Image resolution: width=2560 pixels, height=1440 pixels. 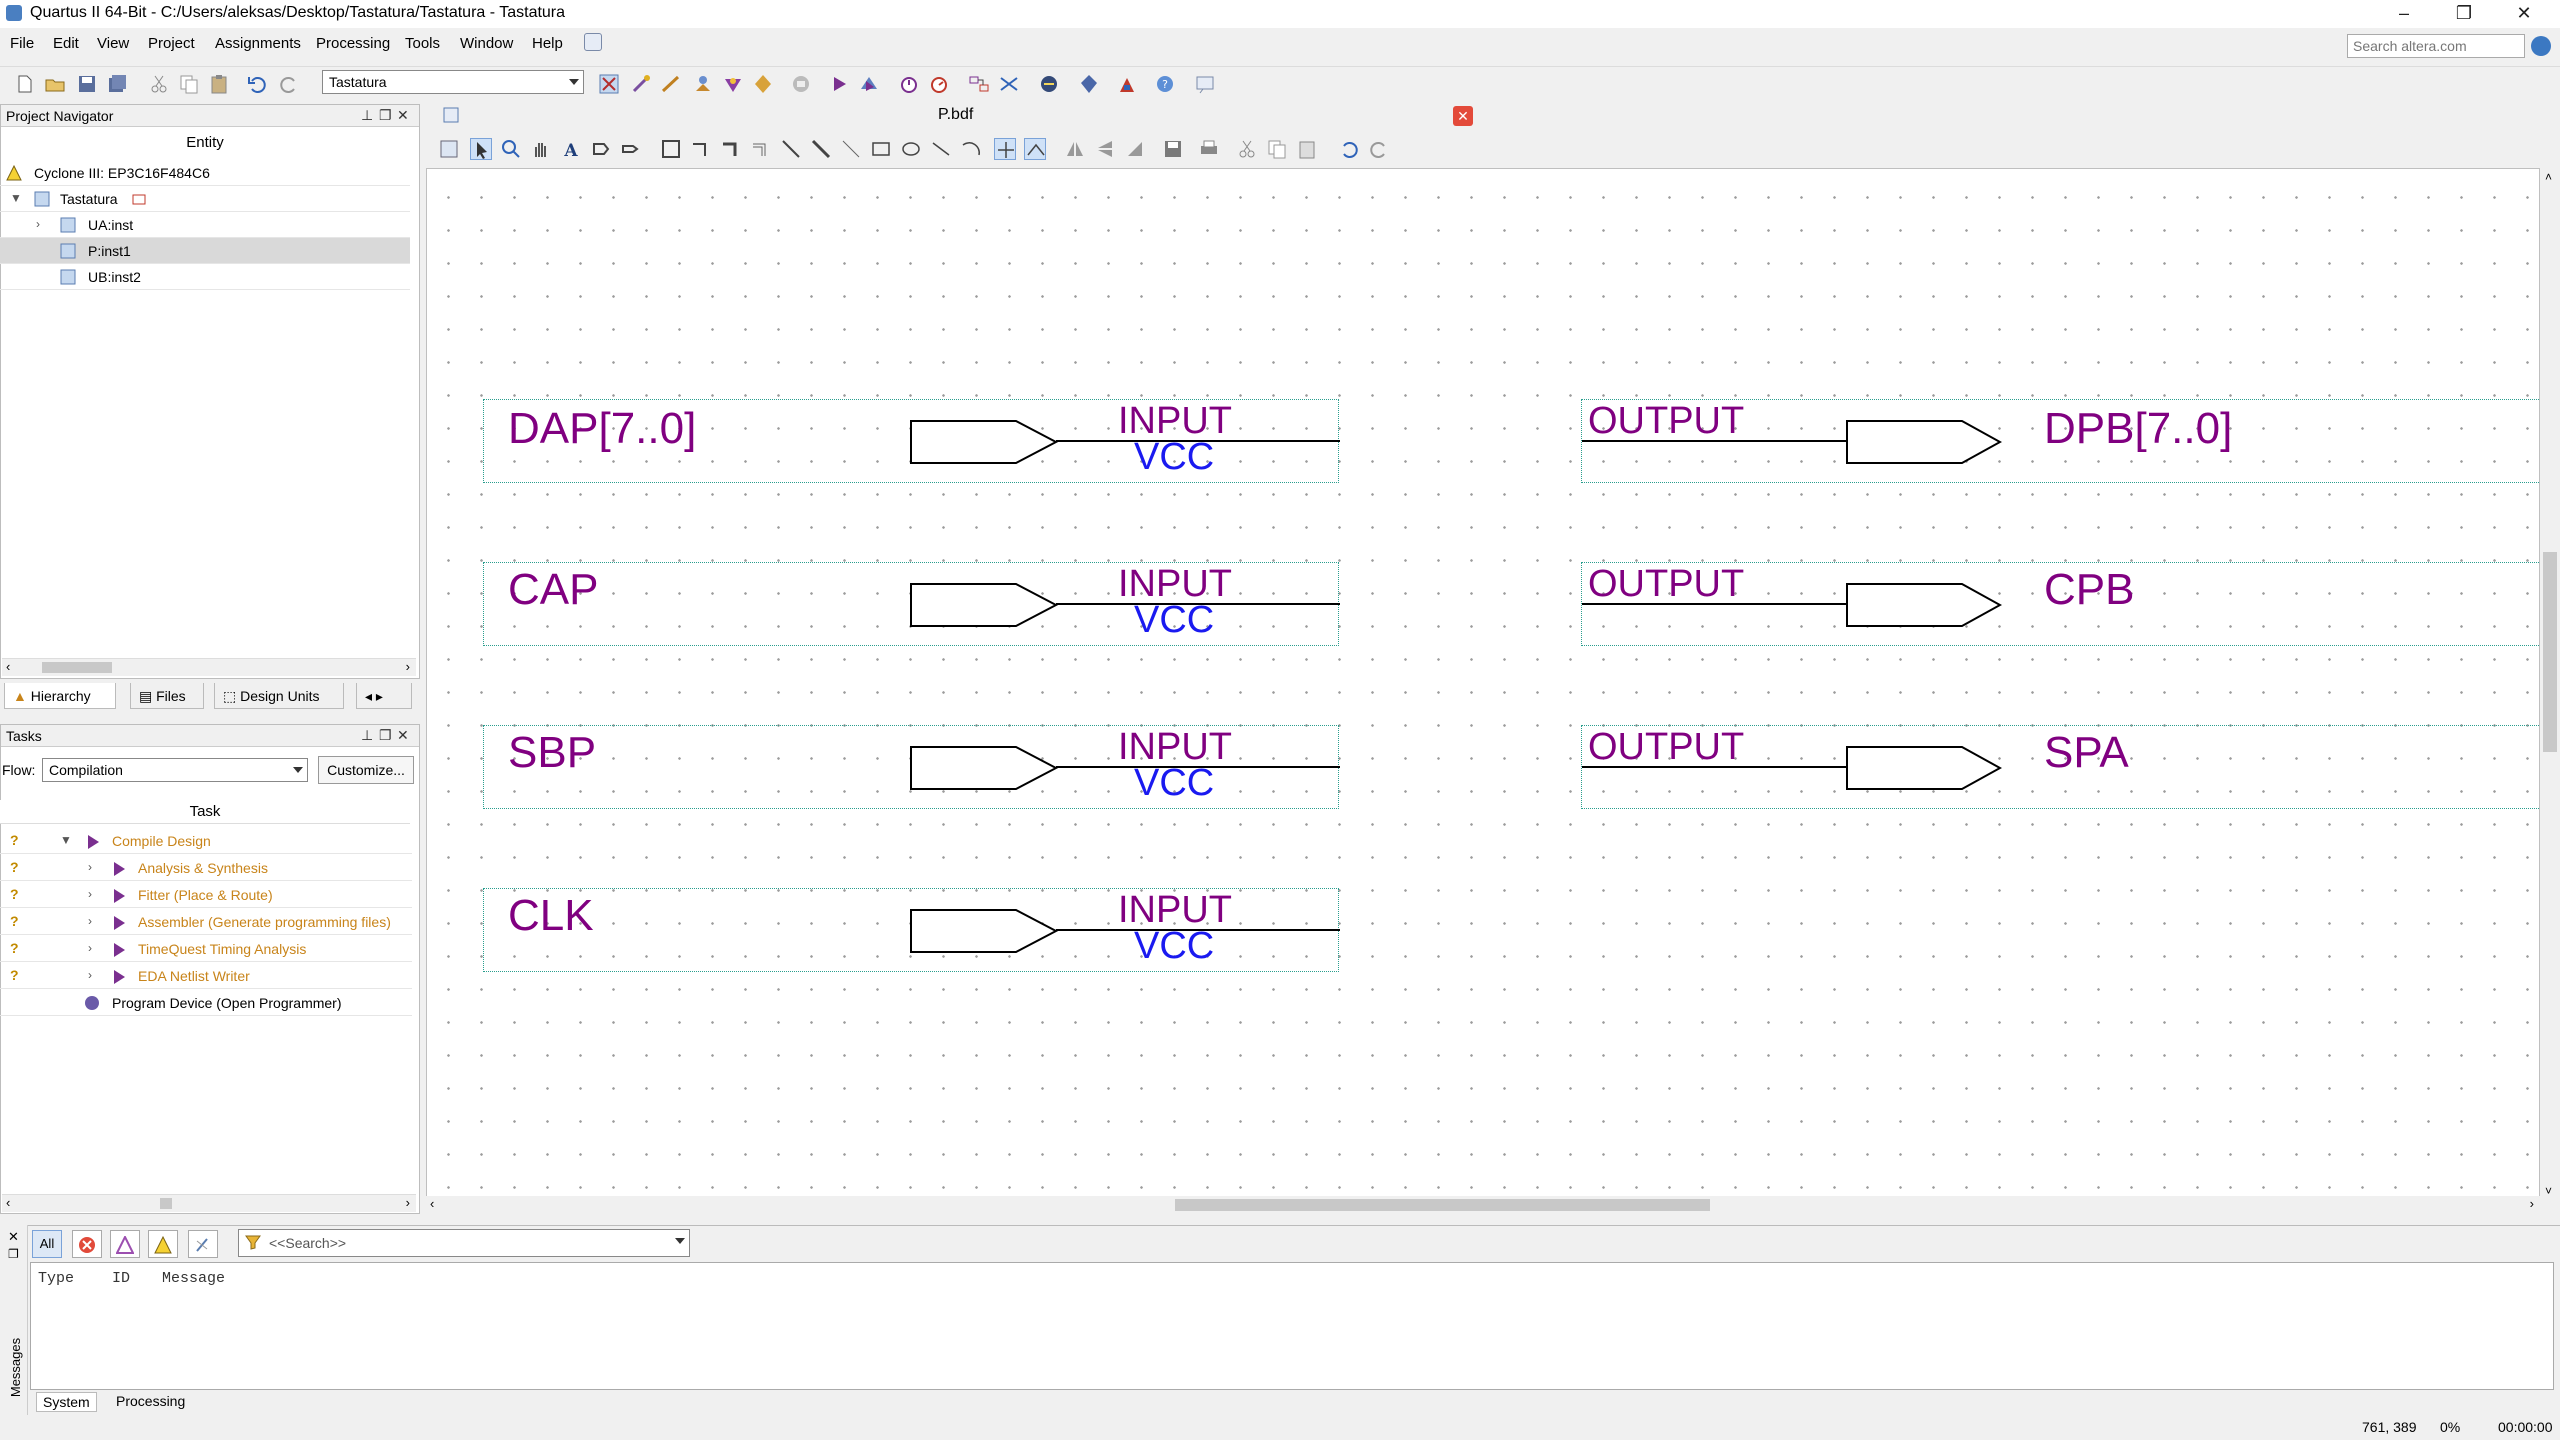 I want to click on pin-tool-icon, so click(x=631, y=149).